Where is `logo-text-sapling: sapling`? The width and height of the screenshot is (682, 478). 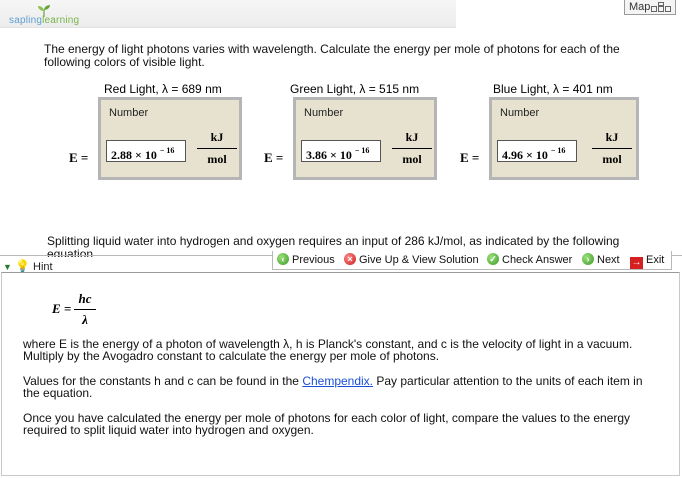
logo-text-sapling: sapling is located at coordinates (26, 20).